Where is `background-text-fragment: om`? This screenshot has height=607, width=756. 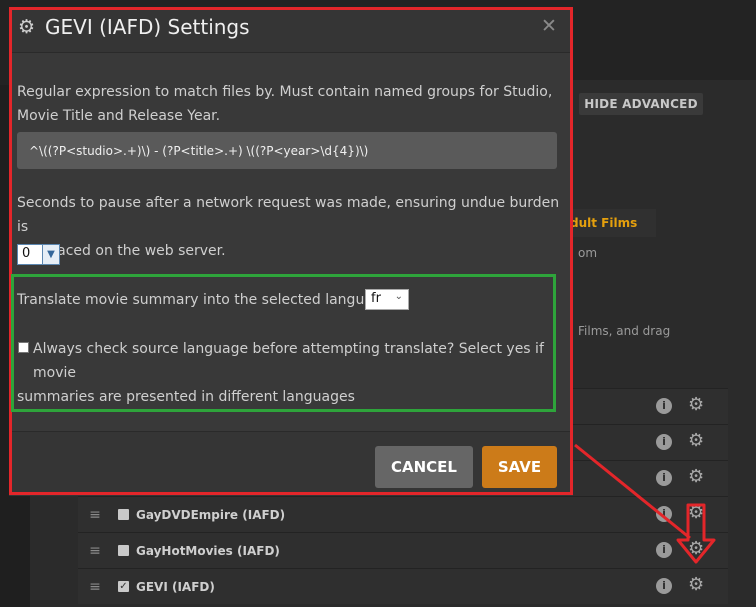 background-text-fragment: om is located at coordinates (588, 253).